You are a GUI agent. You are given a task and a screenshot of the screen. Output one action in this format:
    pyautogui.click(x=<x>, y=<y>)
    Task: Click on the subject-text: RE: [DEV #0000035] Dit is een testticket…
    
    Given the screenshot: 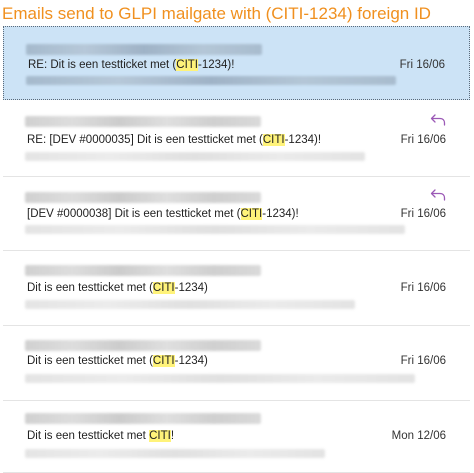 What is the action you would take?
    pyautogui.click(x=145, y=140)
    